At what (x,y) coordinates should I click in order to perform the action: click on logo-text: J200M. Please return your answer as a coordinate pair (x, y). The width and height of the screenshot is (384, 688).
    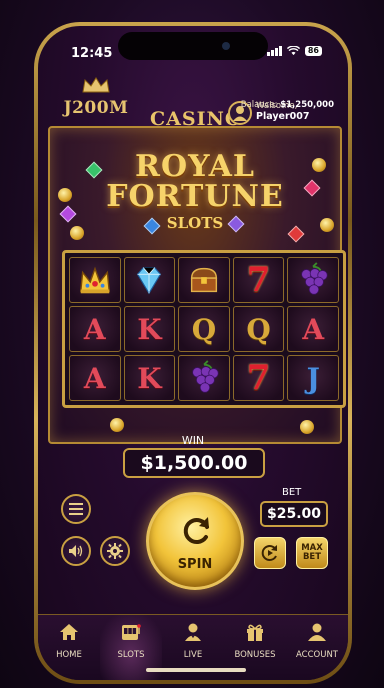
    Looking at the image, I should click on (96, 108).